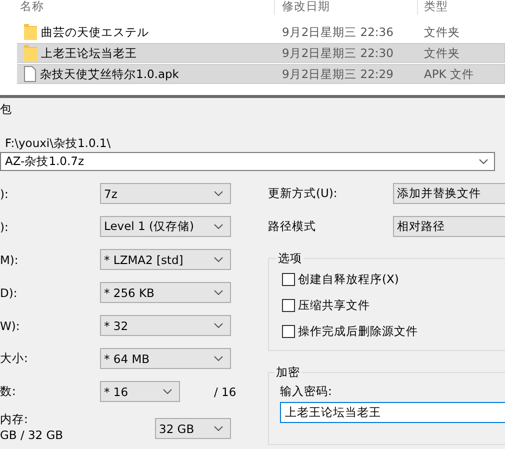 This screenshot has width=505, height=449. I want to click on setting-label: D):, so click(9, 293).